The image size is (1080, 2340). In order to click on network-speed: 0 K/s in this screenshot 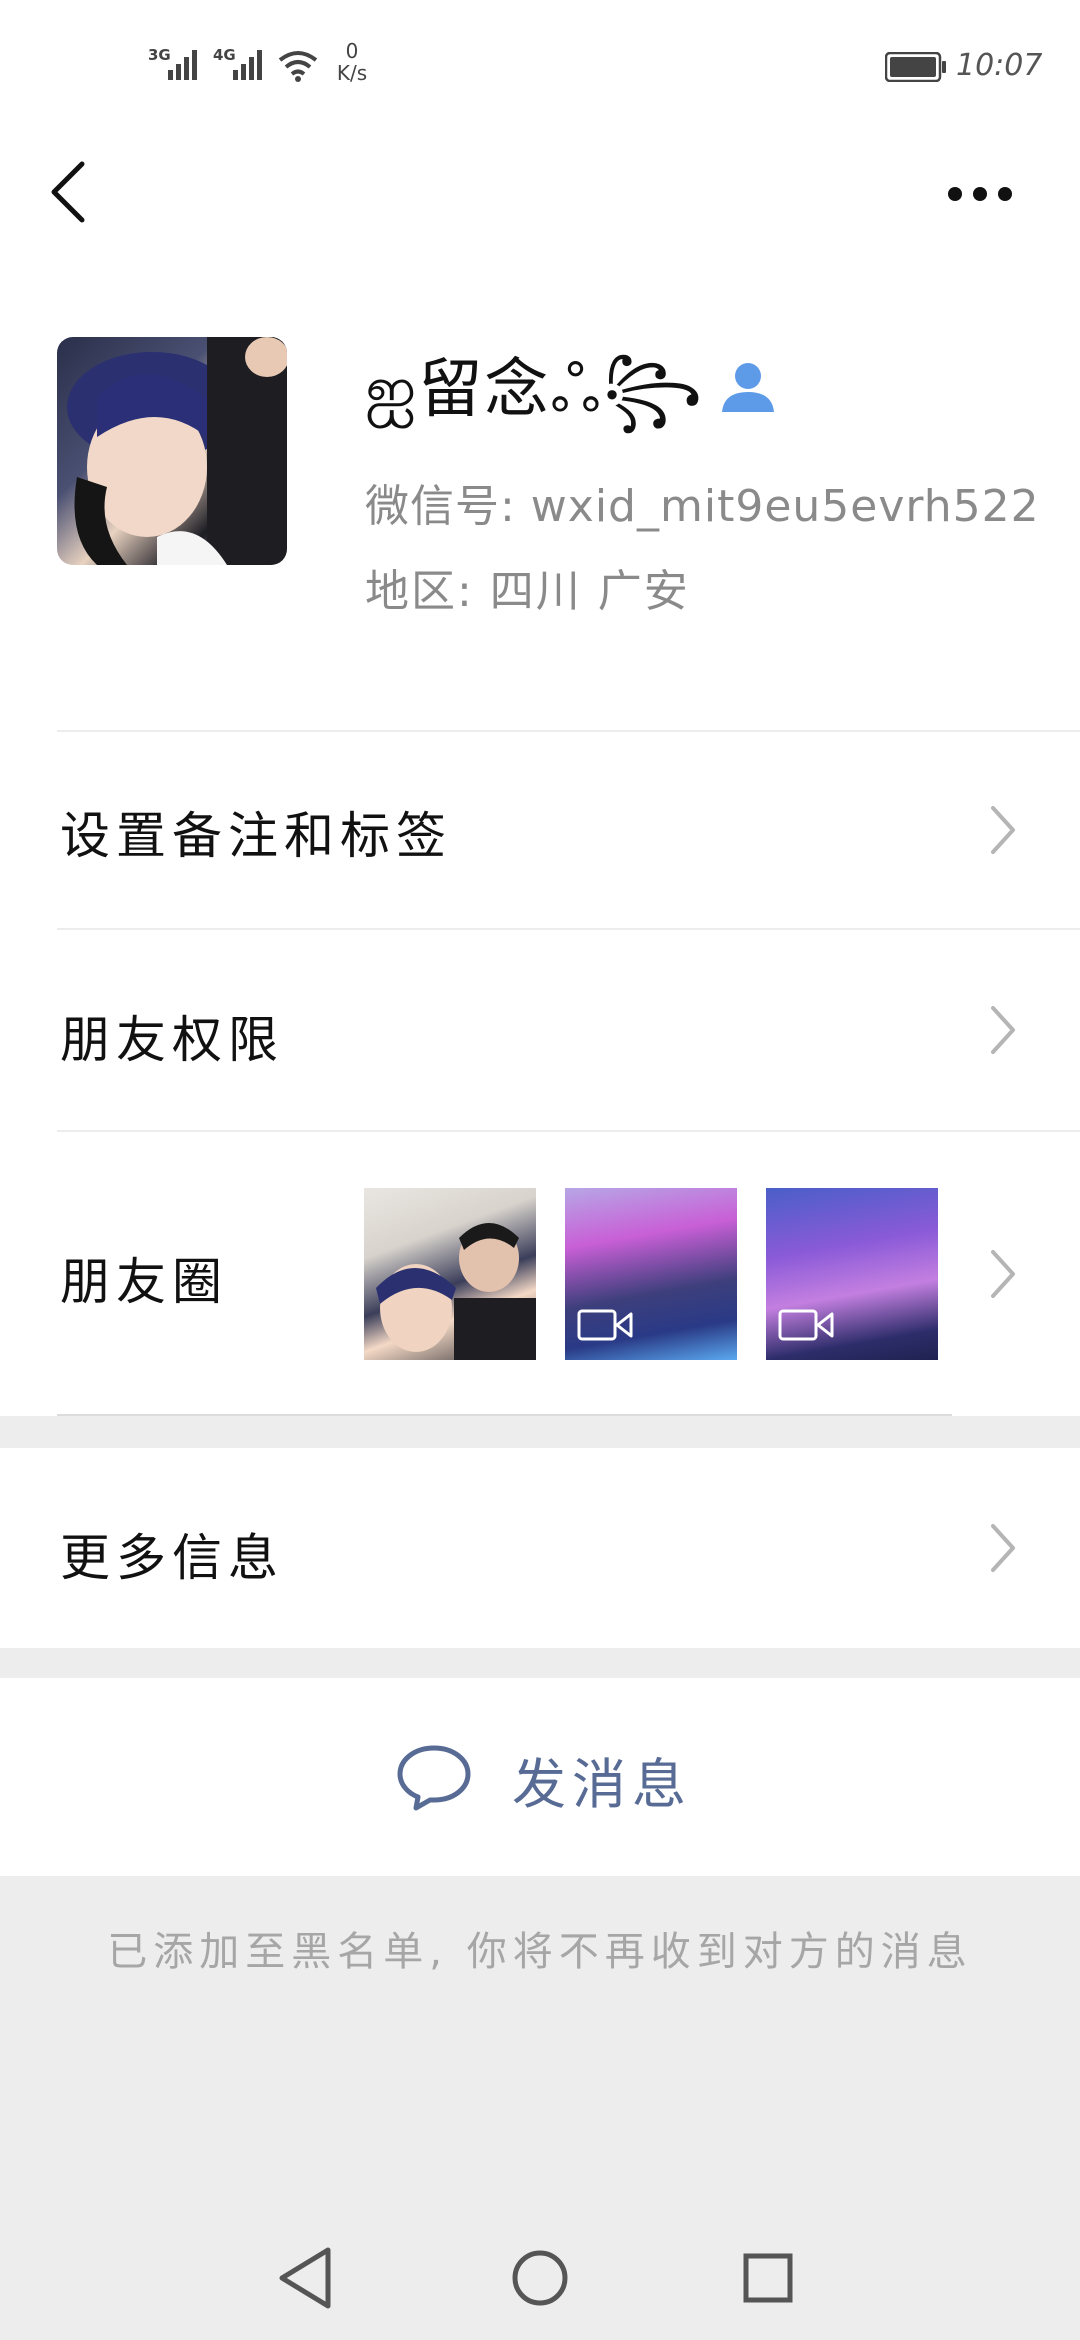, I will do `click(352, 62)`.